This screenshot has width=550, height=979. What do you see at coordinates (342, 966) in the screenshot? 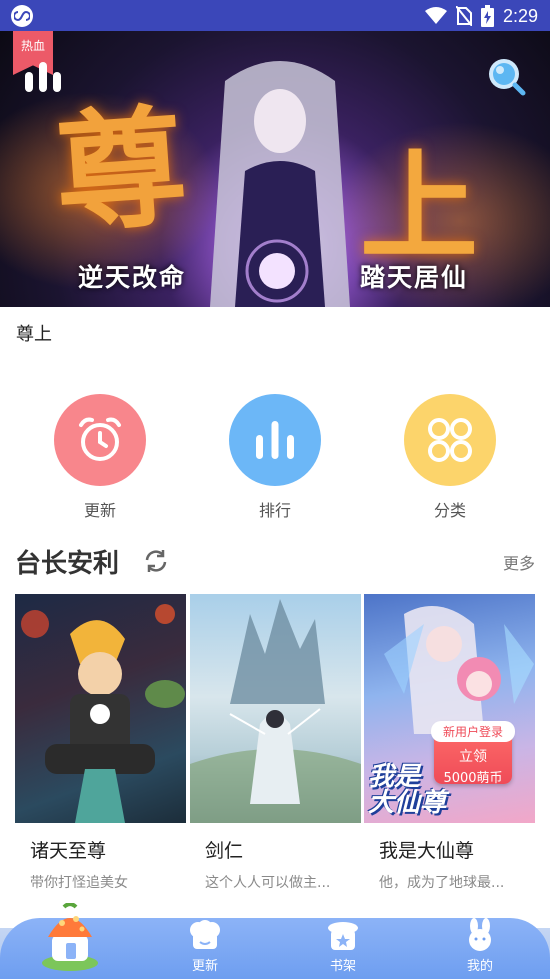
I see `nav-label: 书架` at bounding box center [342, 966].